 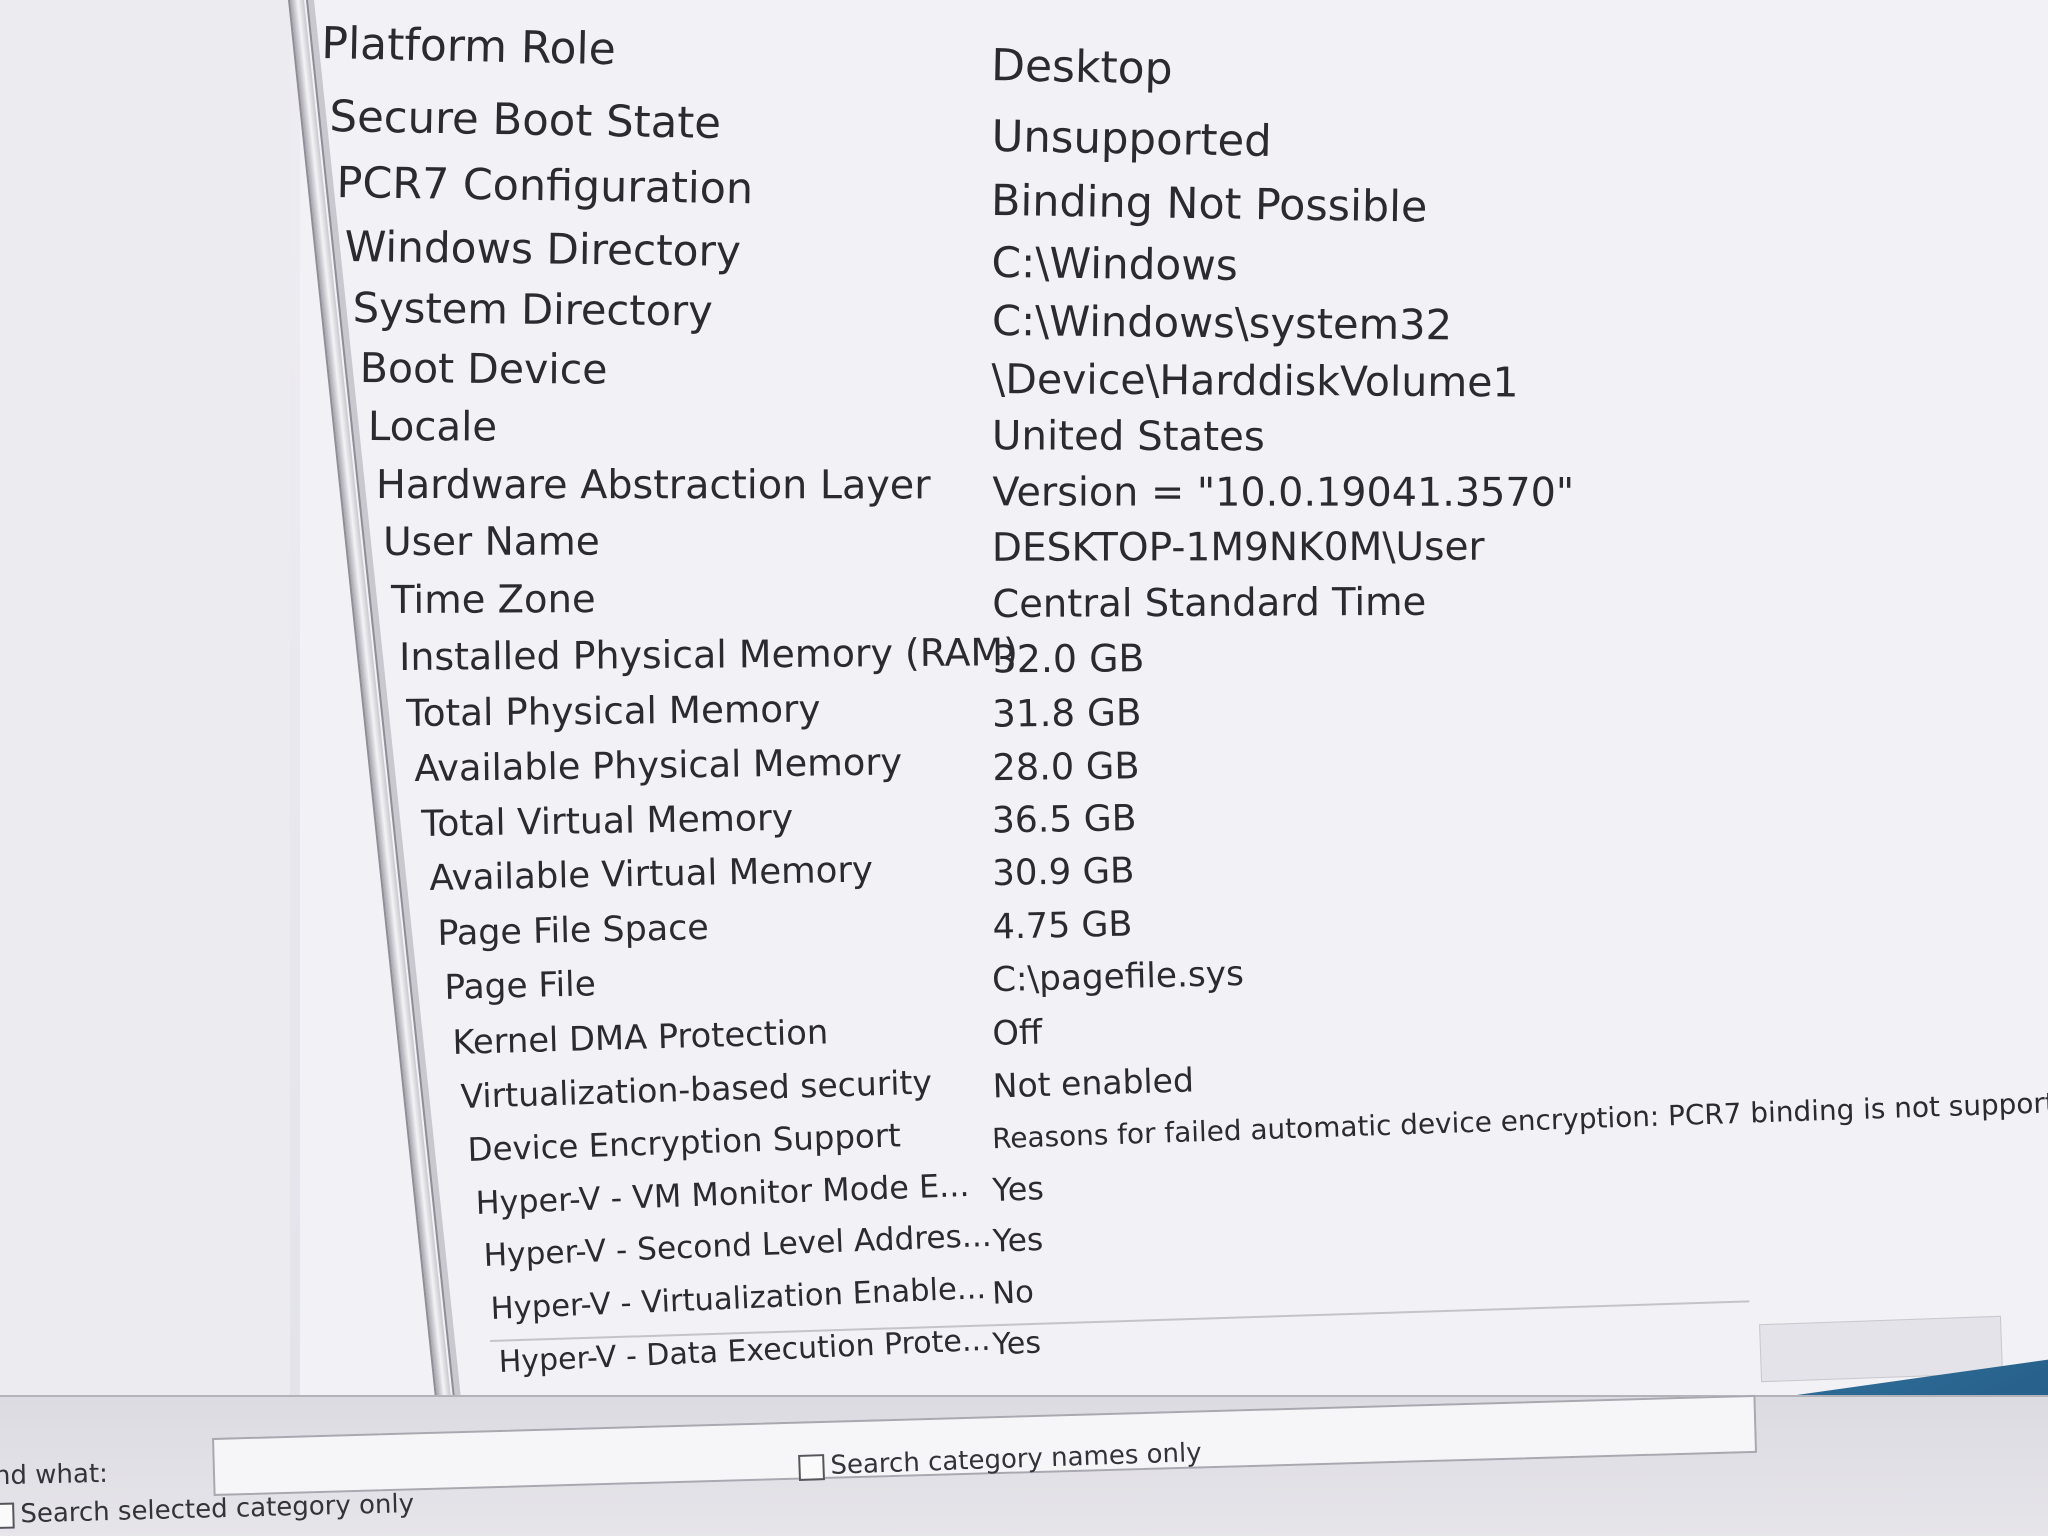 What do you see at coordinates (640, 1037) in the screenshot?
I see `row-item-name: Kernel DMA Protection` at bounding box center [640, 1037].